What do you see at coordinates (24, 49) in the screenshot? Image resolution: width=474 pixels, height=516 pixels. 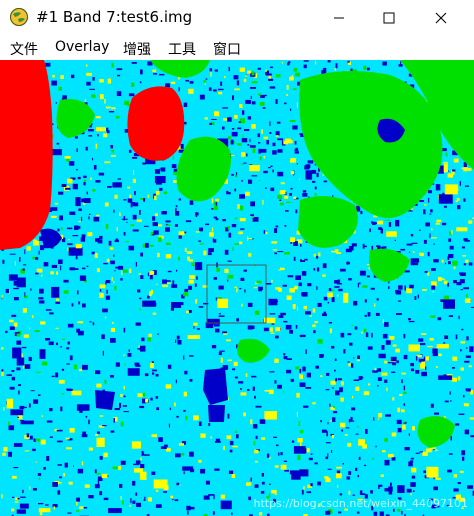 I see `menu-file: 文件` at bounding box center [24, 49].